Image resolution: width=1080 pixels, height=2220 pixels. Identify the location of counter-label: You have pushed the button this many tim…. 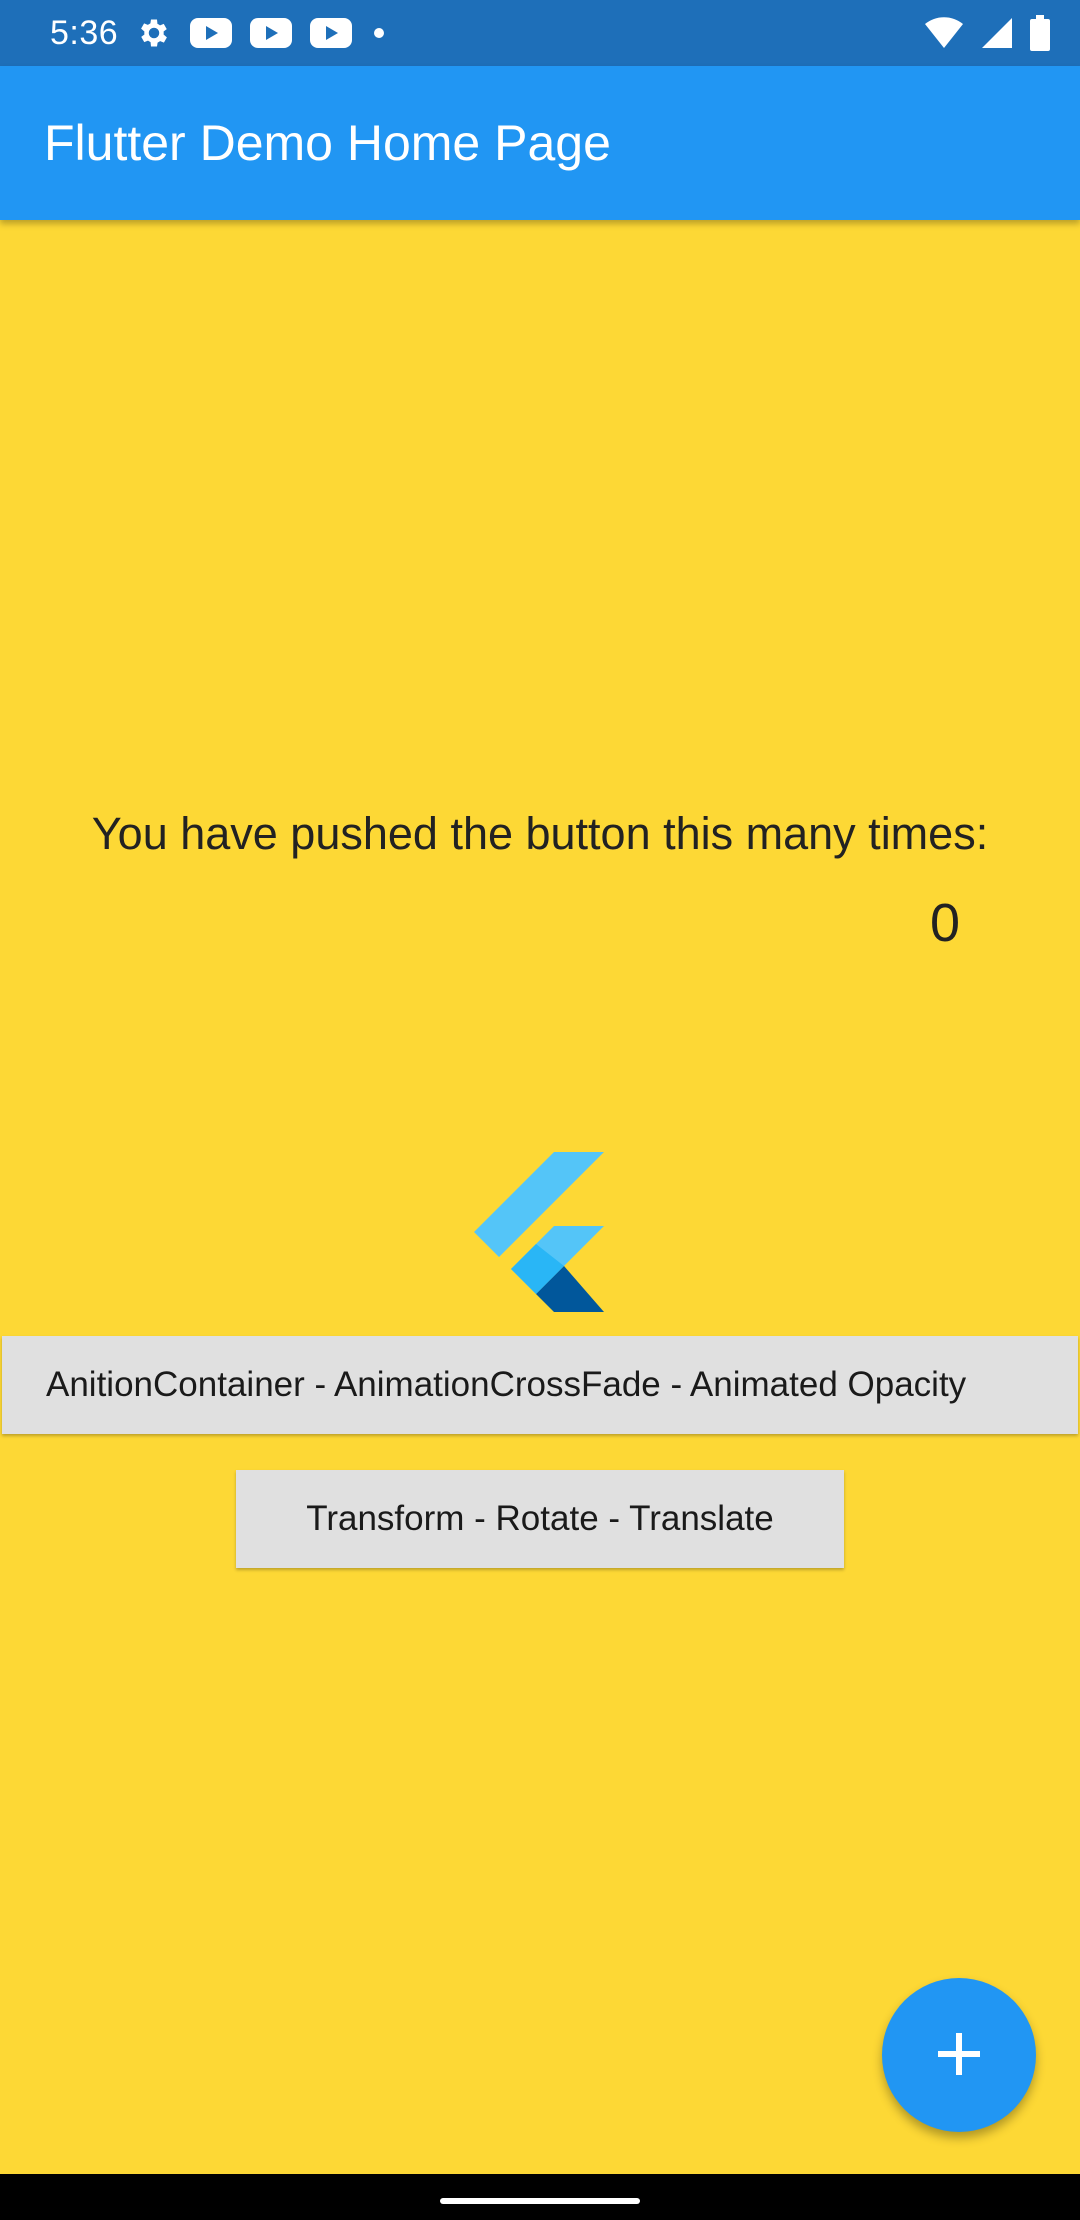
(540, 833).